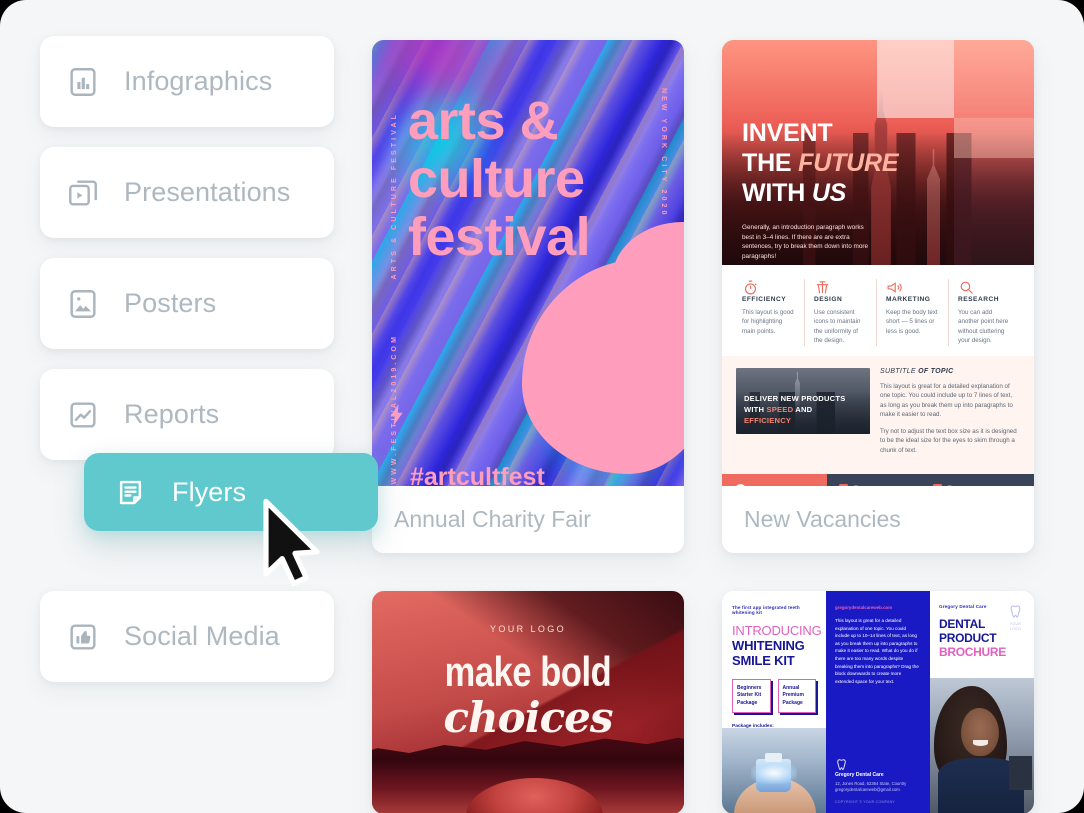 The image size is (1084, 813). I want to click on sidebar-item-reports: Reports, so click(187, 414).